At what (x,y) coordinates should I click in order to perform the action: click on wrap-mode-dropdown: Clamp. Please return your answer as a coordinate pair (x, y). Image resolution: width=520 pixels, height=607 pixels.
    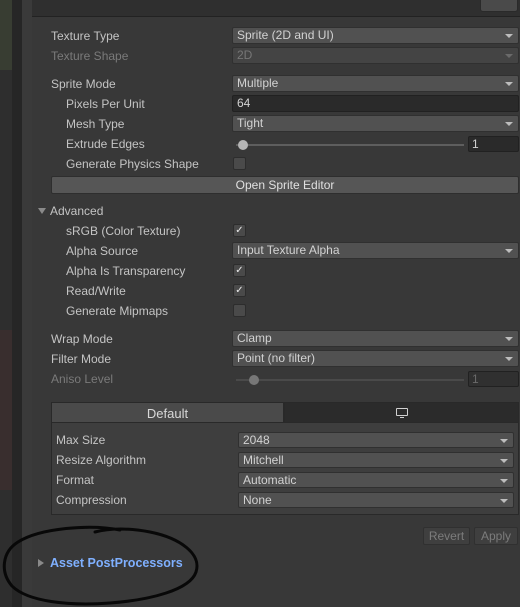
    Looking at the image, I should click on (375, 338).